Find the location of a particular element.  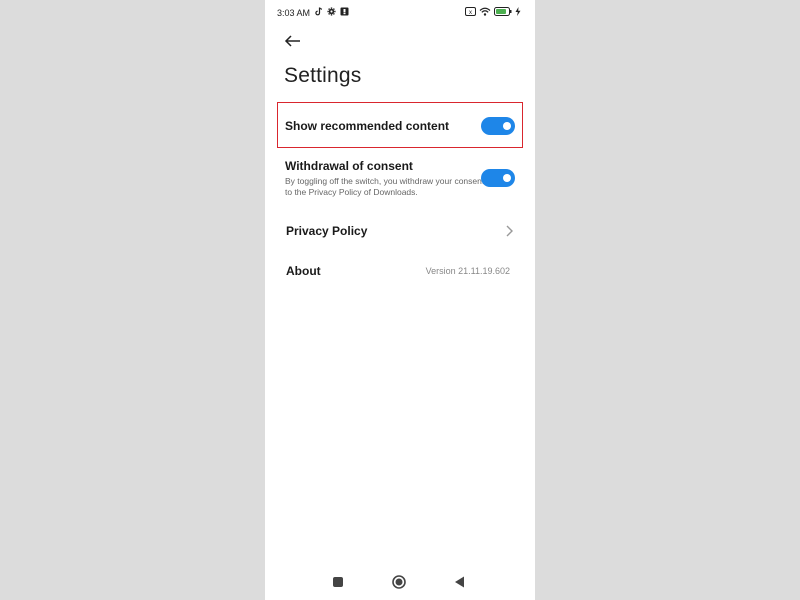

svg-text: x is located at coordinates (470, 13).